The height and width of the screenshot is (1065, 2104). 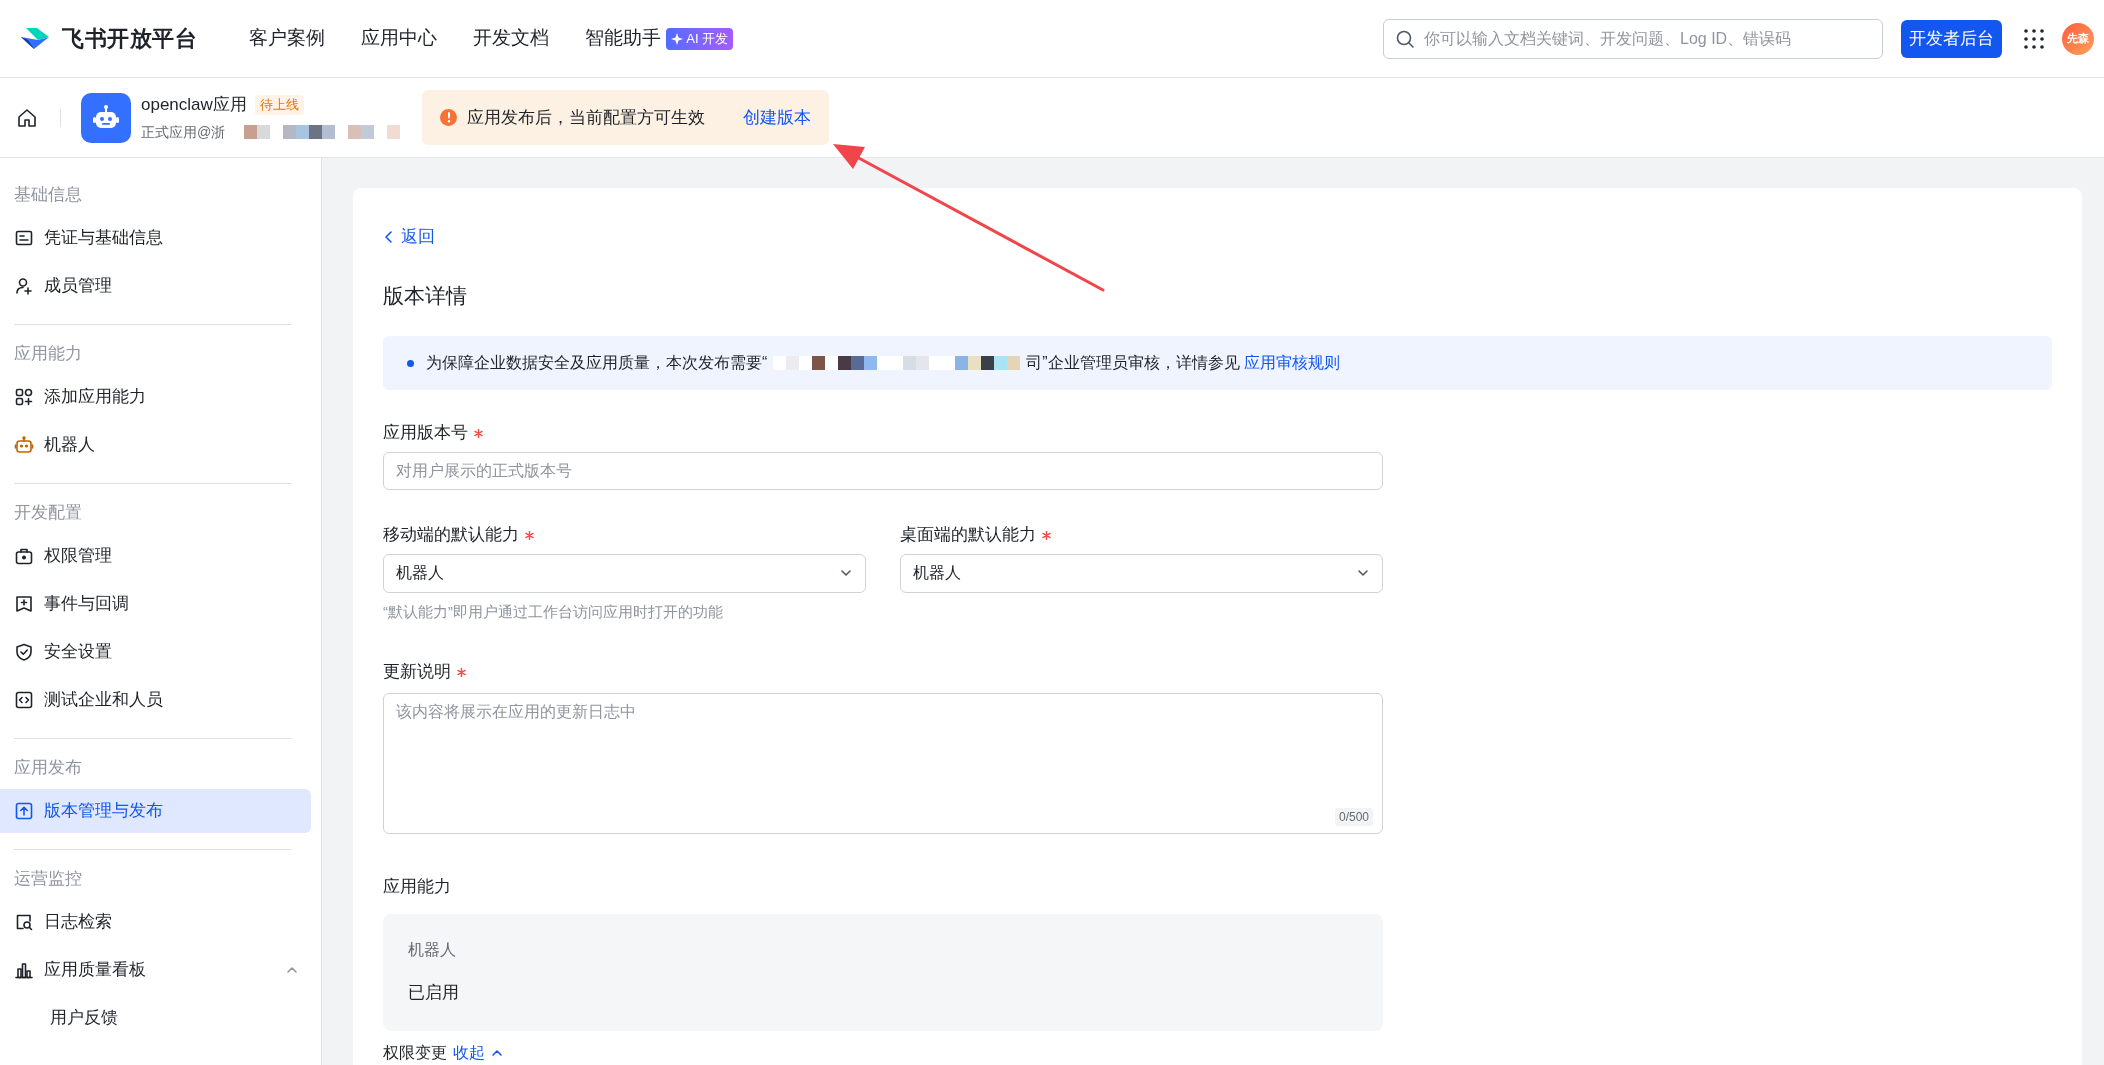 I want to click on search-icon, so click(x=1405, y=38).